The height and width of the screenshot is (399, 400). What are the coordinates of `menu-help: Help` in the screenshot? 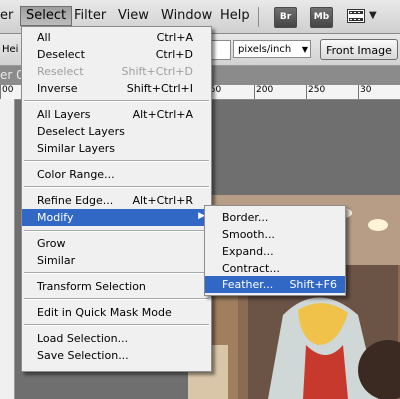 It's located at (235, 15).